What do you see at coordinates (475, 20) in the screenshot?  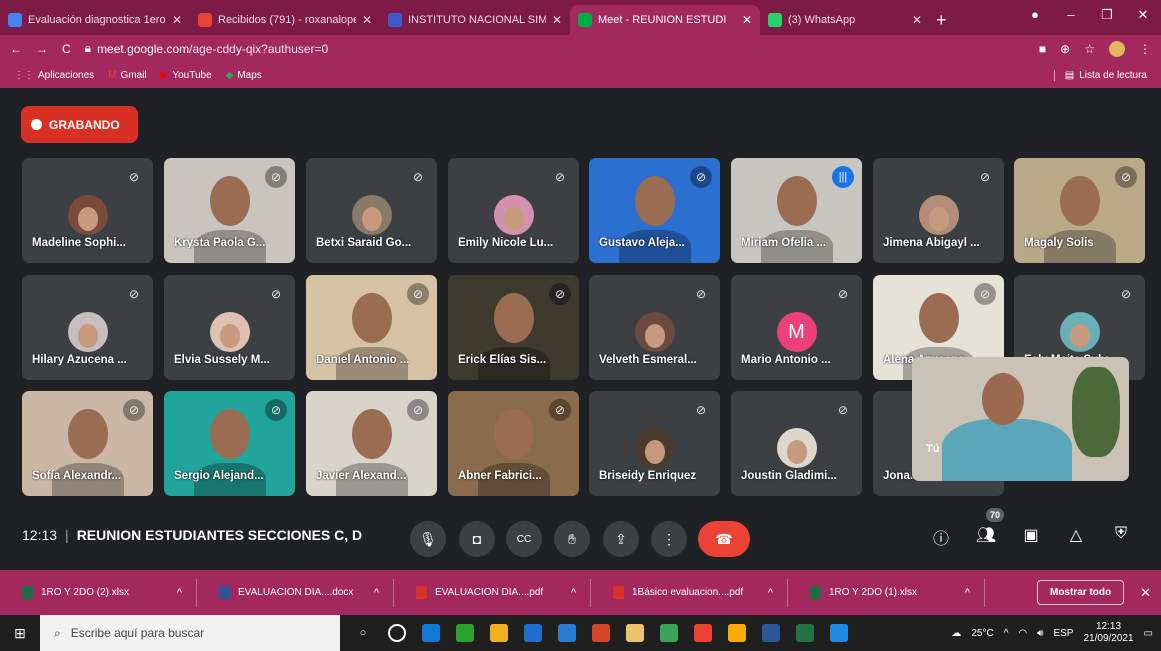 I see `browser-tab: INSTITUTO NACIONAL SIMÓ ✕` at bounding box center [475, 20].